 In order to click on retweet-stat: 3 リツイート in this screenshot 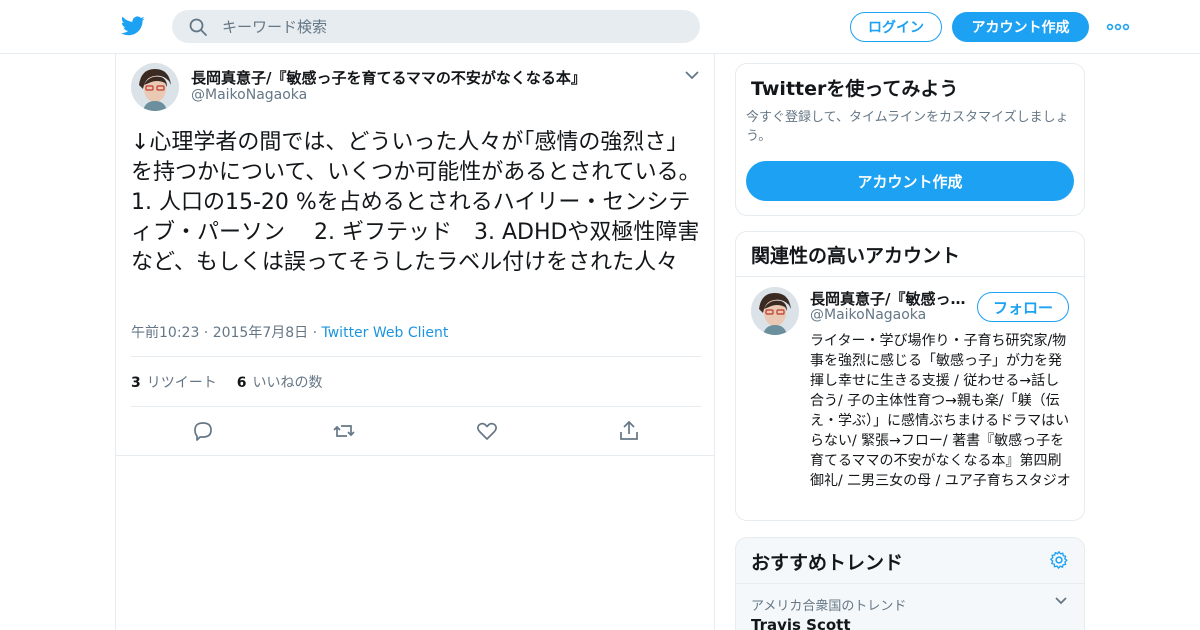, I will do `click(174, 383)`.